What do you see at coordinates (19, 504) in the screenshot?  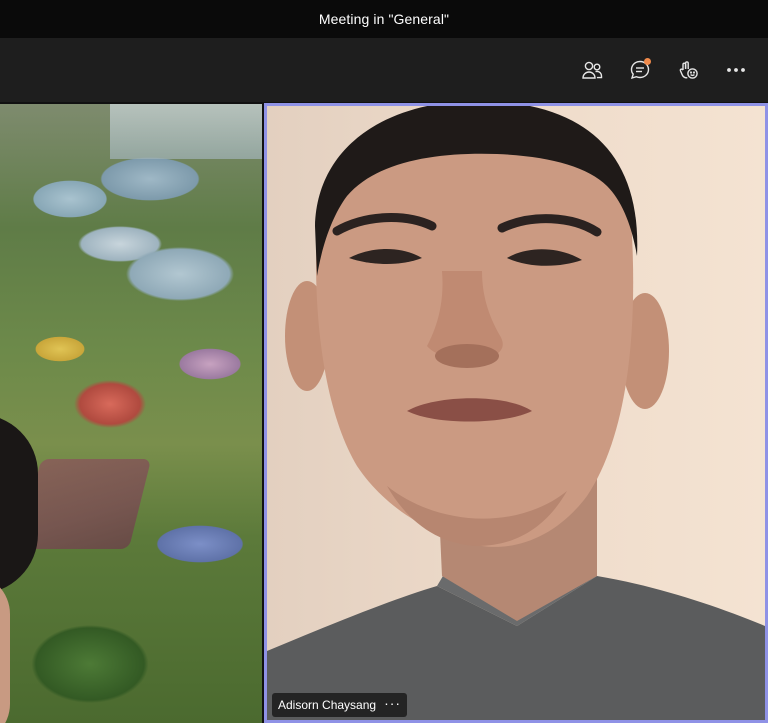 I see `participant-hair` at bounding box center [19, 504].